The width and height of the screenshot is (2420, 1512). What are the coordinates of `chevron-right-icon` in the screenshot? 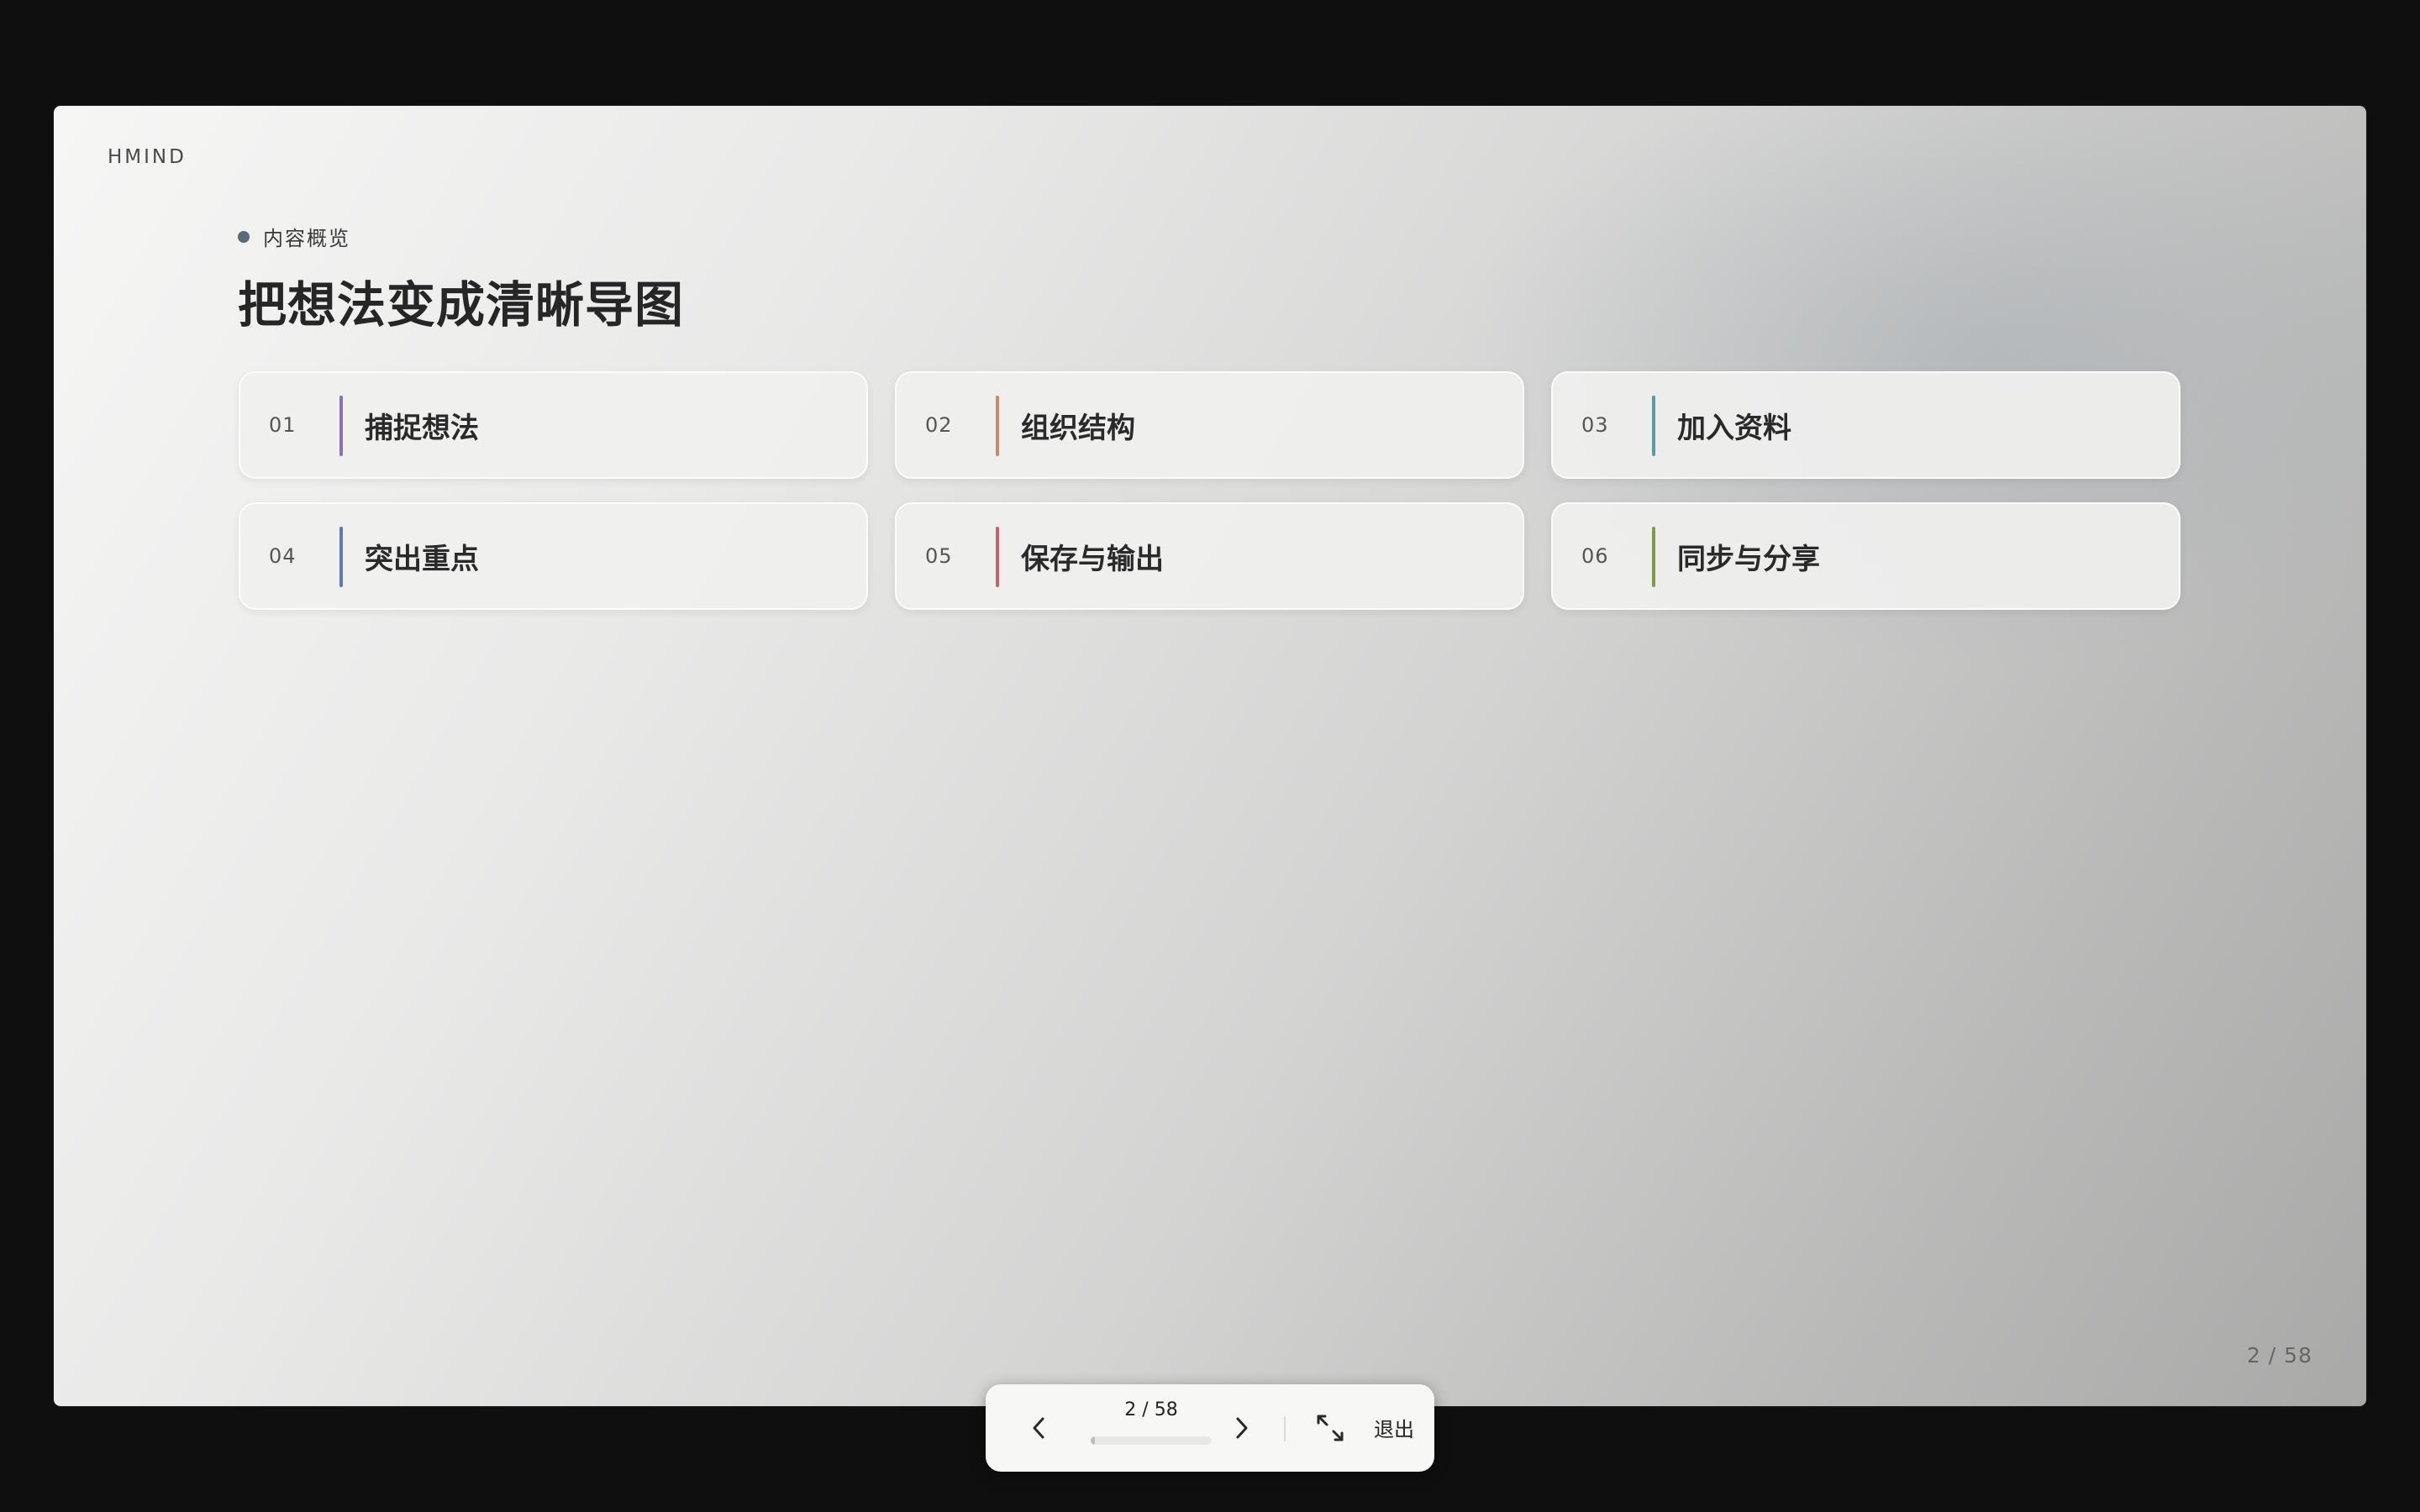 It's located at (1242, 1428).